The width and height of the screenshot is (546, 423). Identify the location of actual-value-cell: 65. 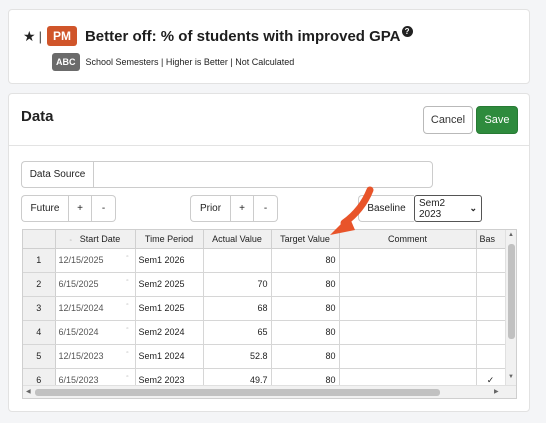
(237, 332).